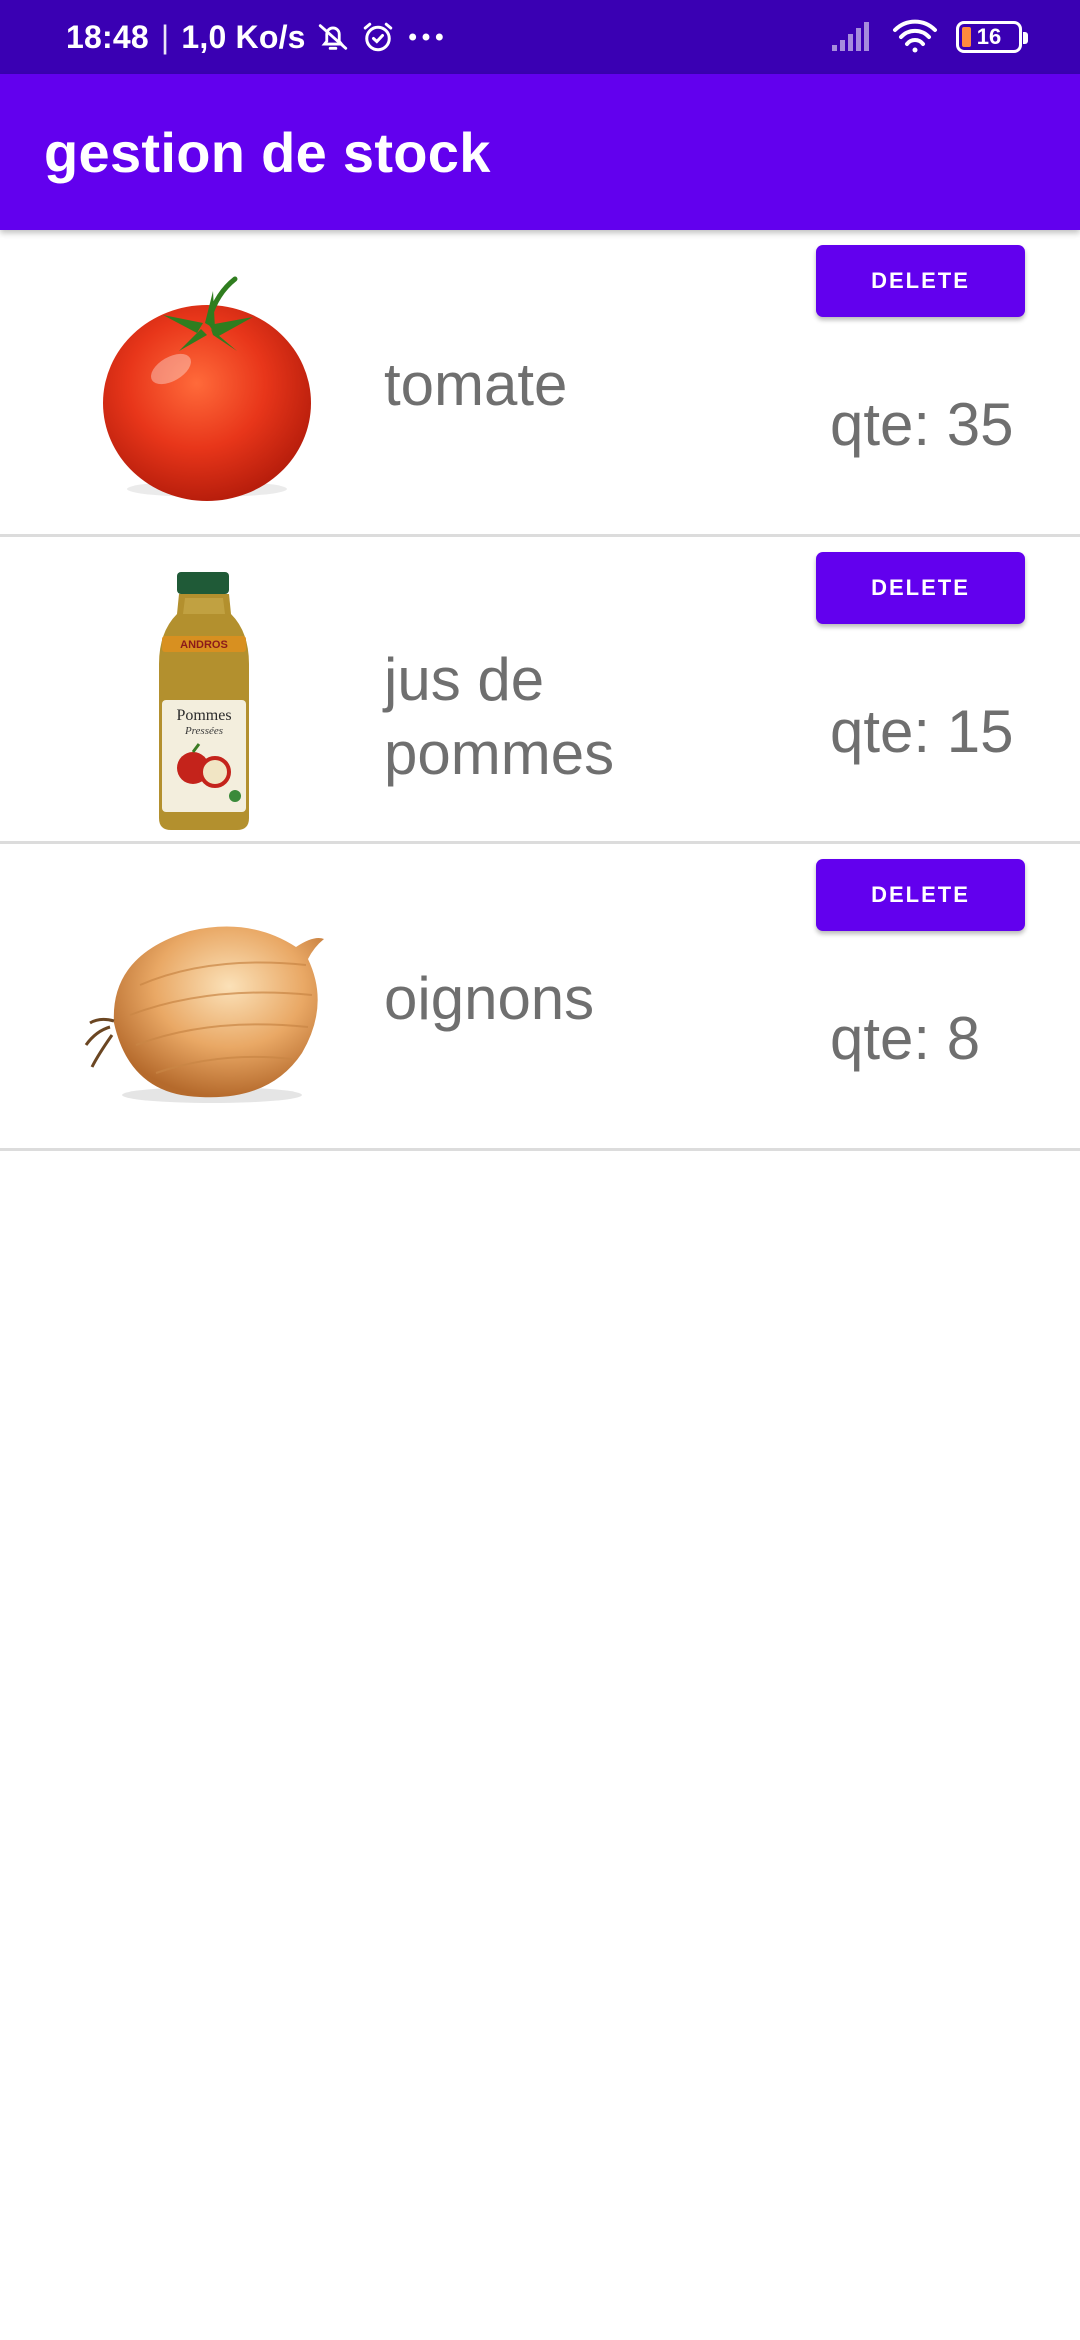  I want to click on apple-juice-bottle-image: ANDROS Pommes Pressées, so click(205, 701).